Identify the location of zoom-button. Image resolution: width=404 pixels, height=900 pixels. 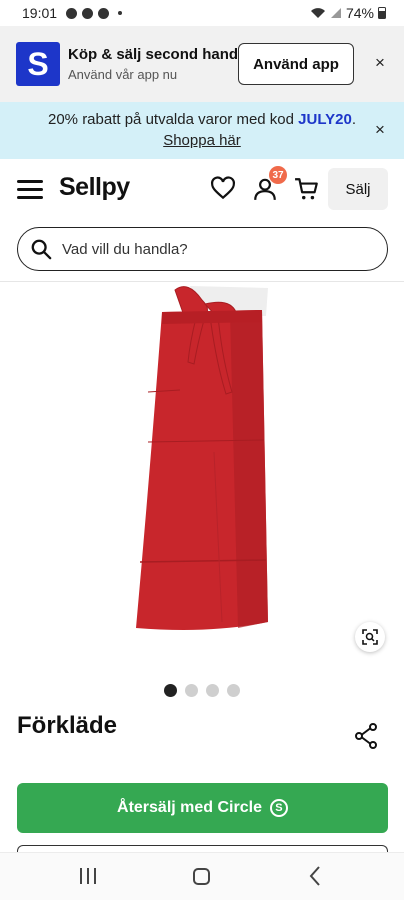
(370, 637).